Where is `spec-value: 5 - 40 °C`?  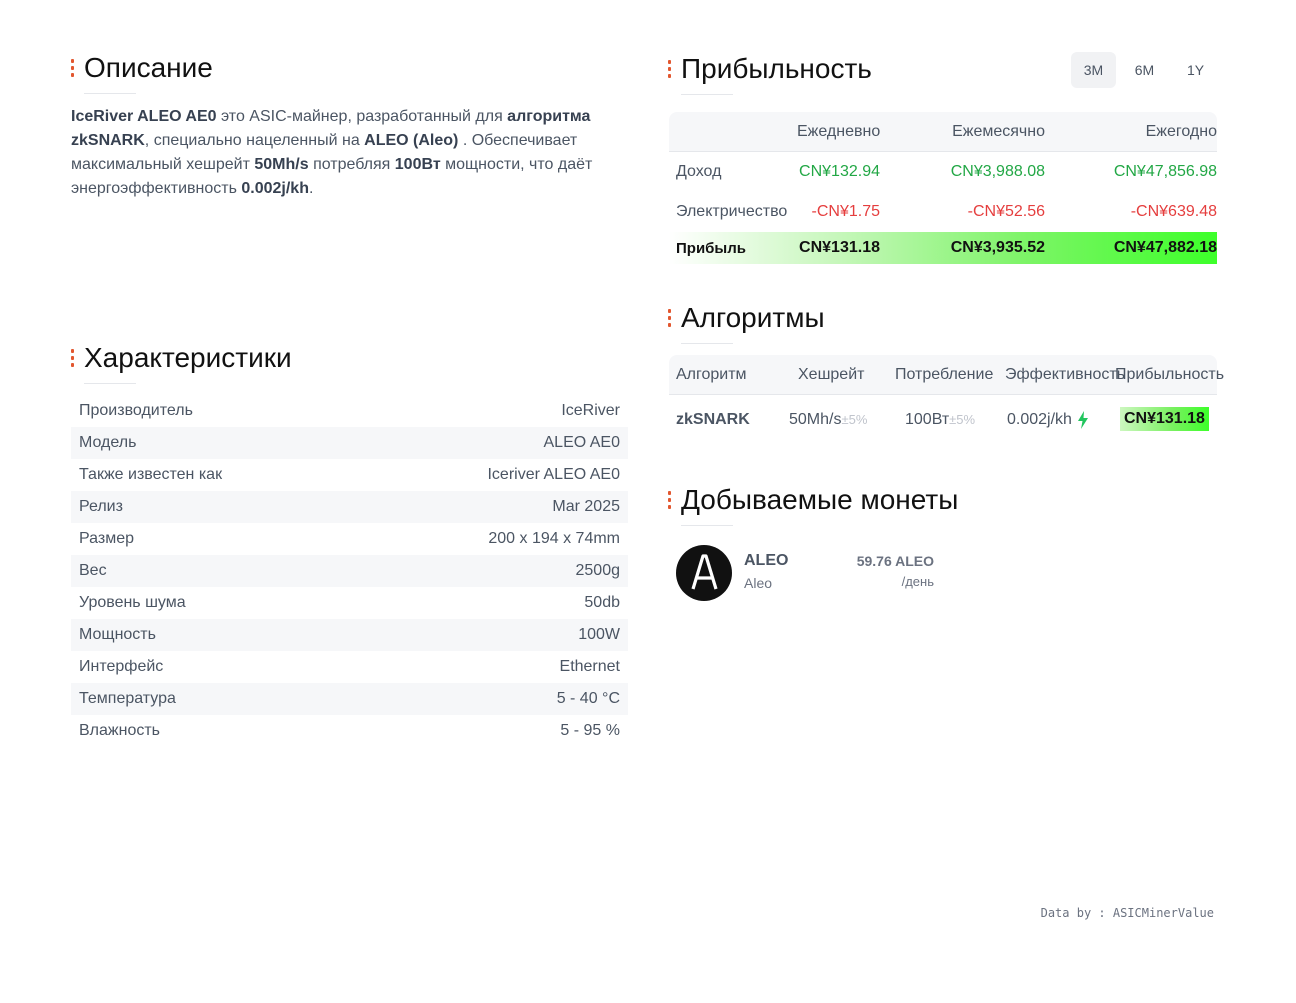
spec-value: 5 - 40 °C is located at coordinates (588, 698).